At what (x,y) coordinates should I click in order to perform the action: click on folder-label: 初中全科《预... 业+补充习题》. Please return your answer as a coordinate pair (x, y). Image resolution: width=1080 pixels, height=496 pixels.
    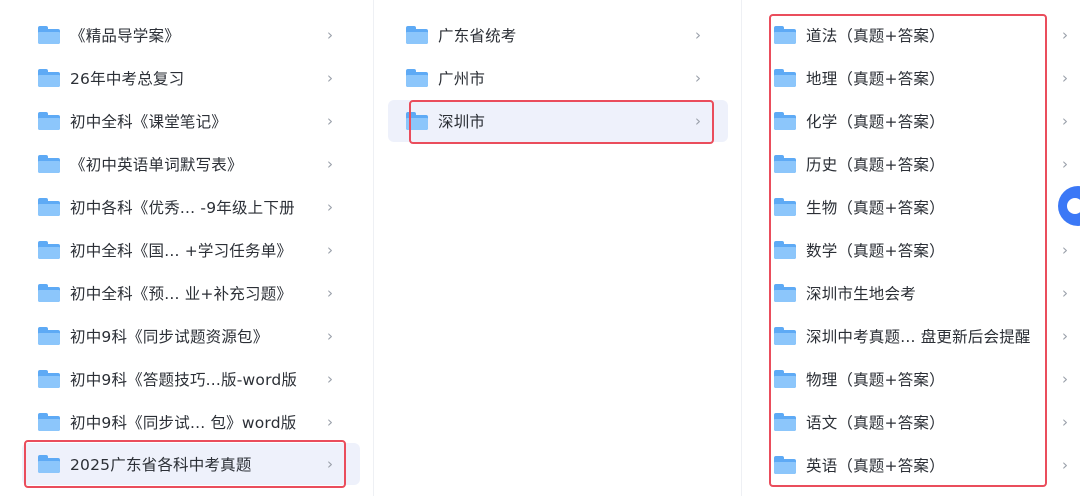
    Looking at the image, I should click on (181, 294).